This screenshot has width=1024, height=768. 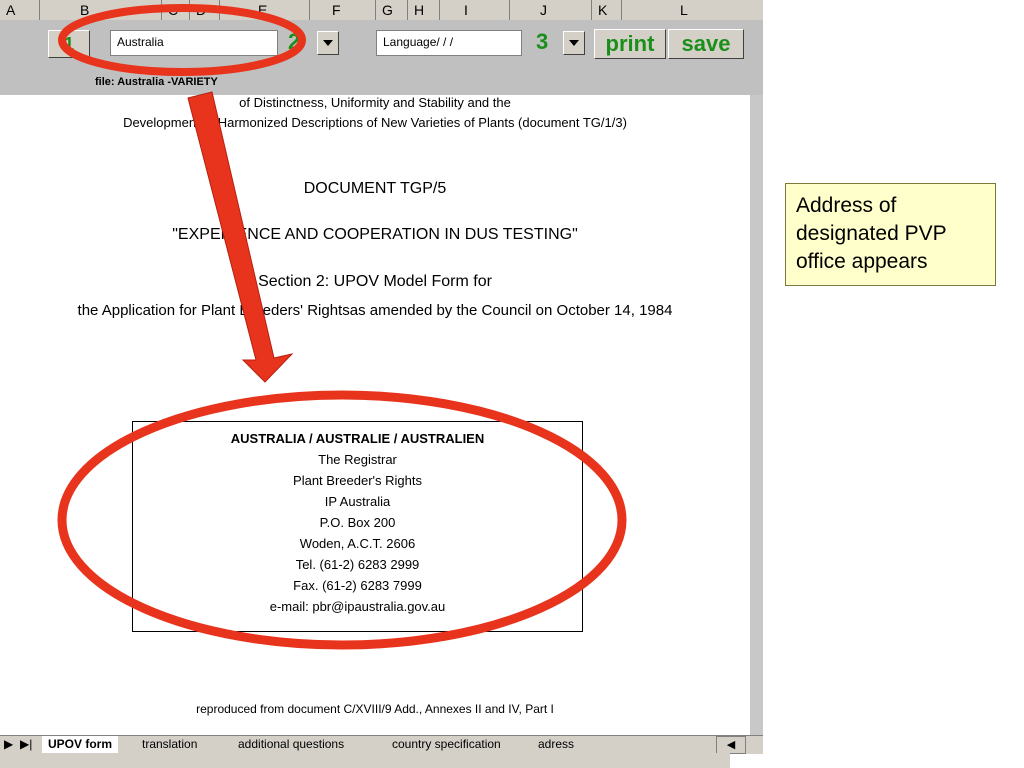 What do you see at coordinates (706, 44) in the screenshot?
I see `save-button: save` at bounding box center [706, 44].